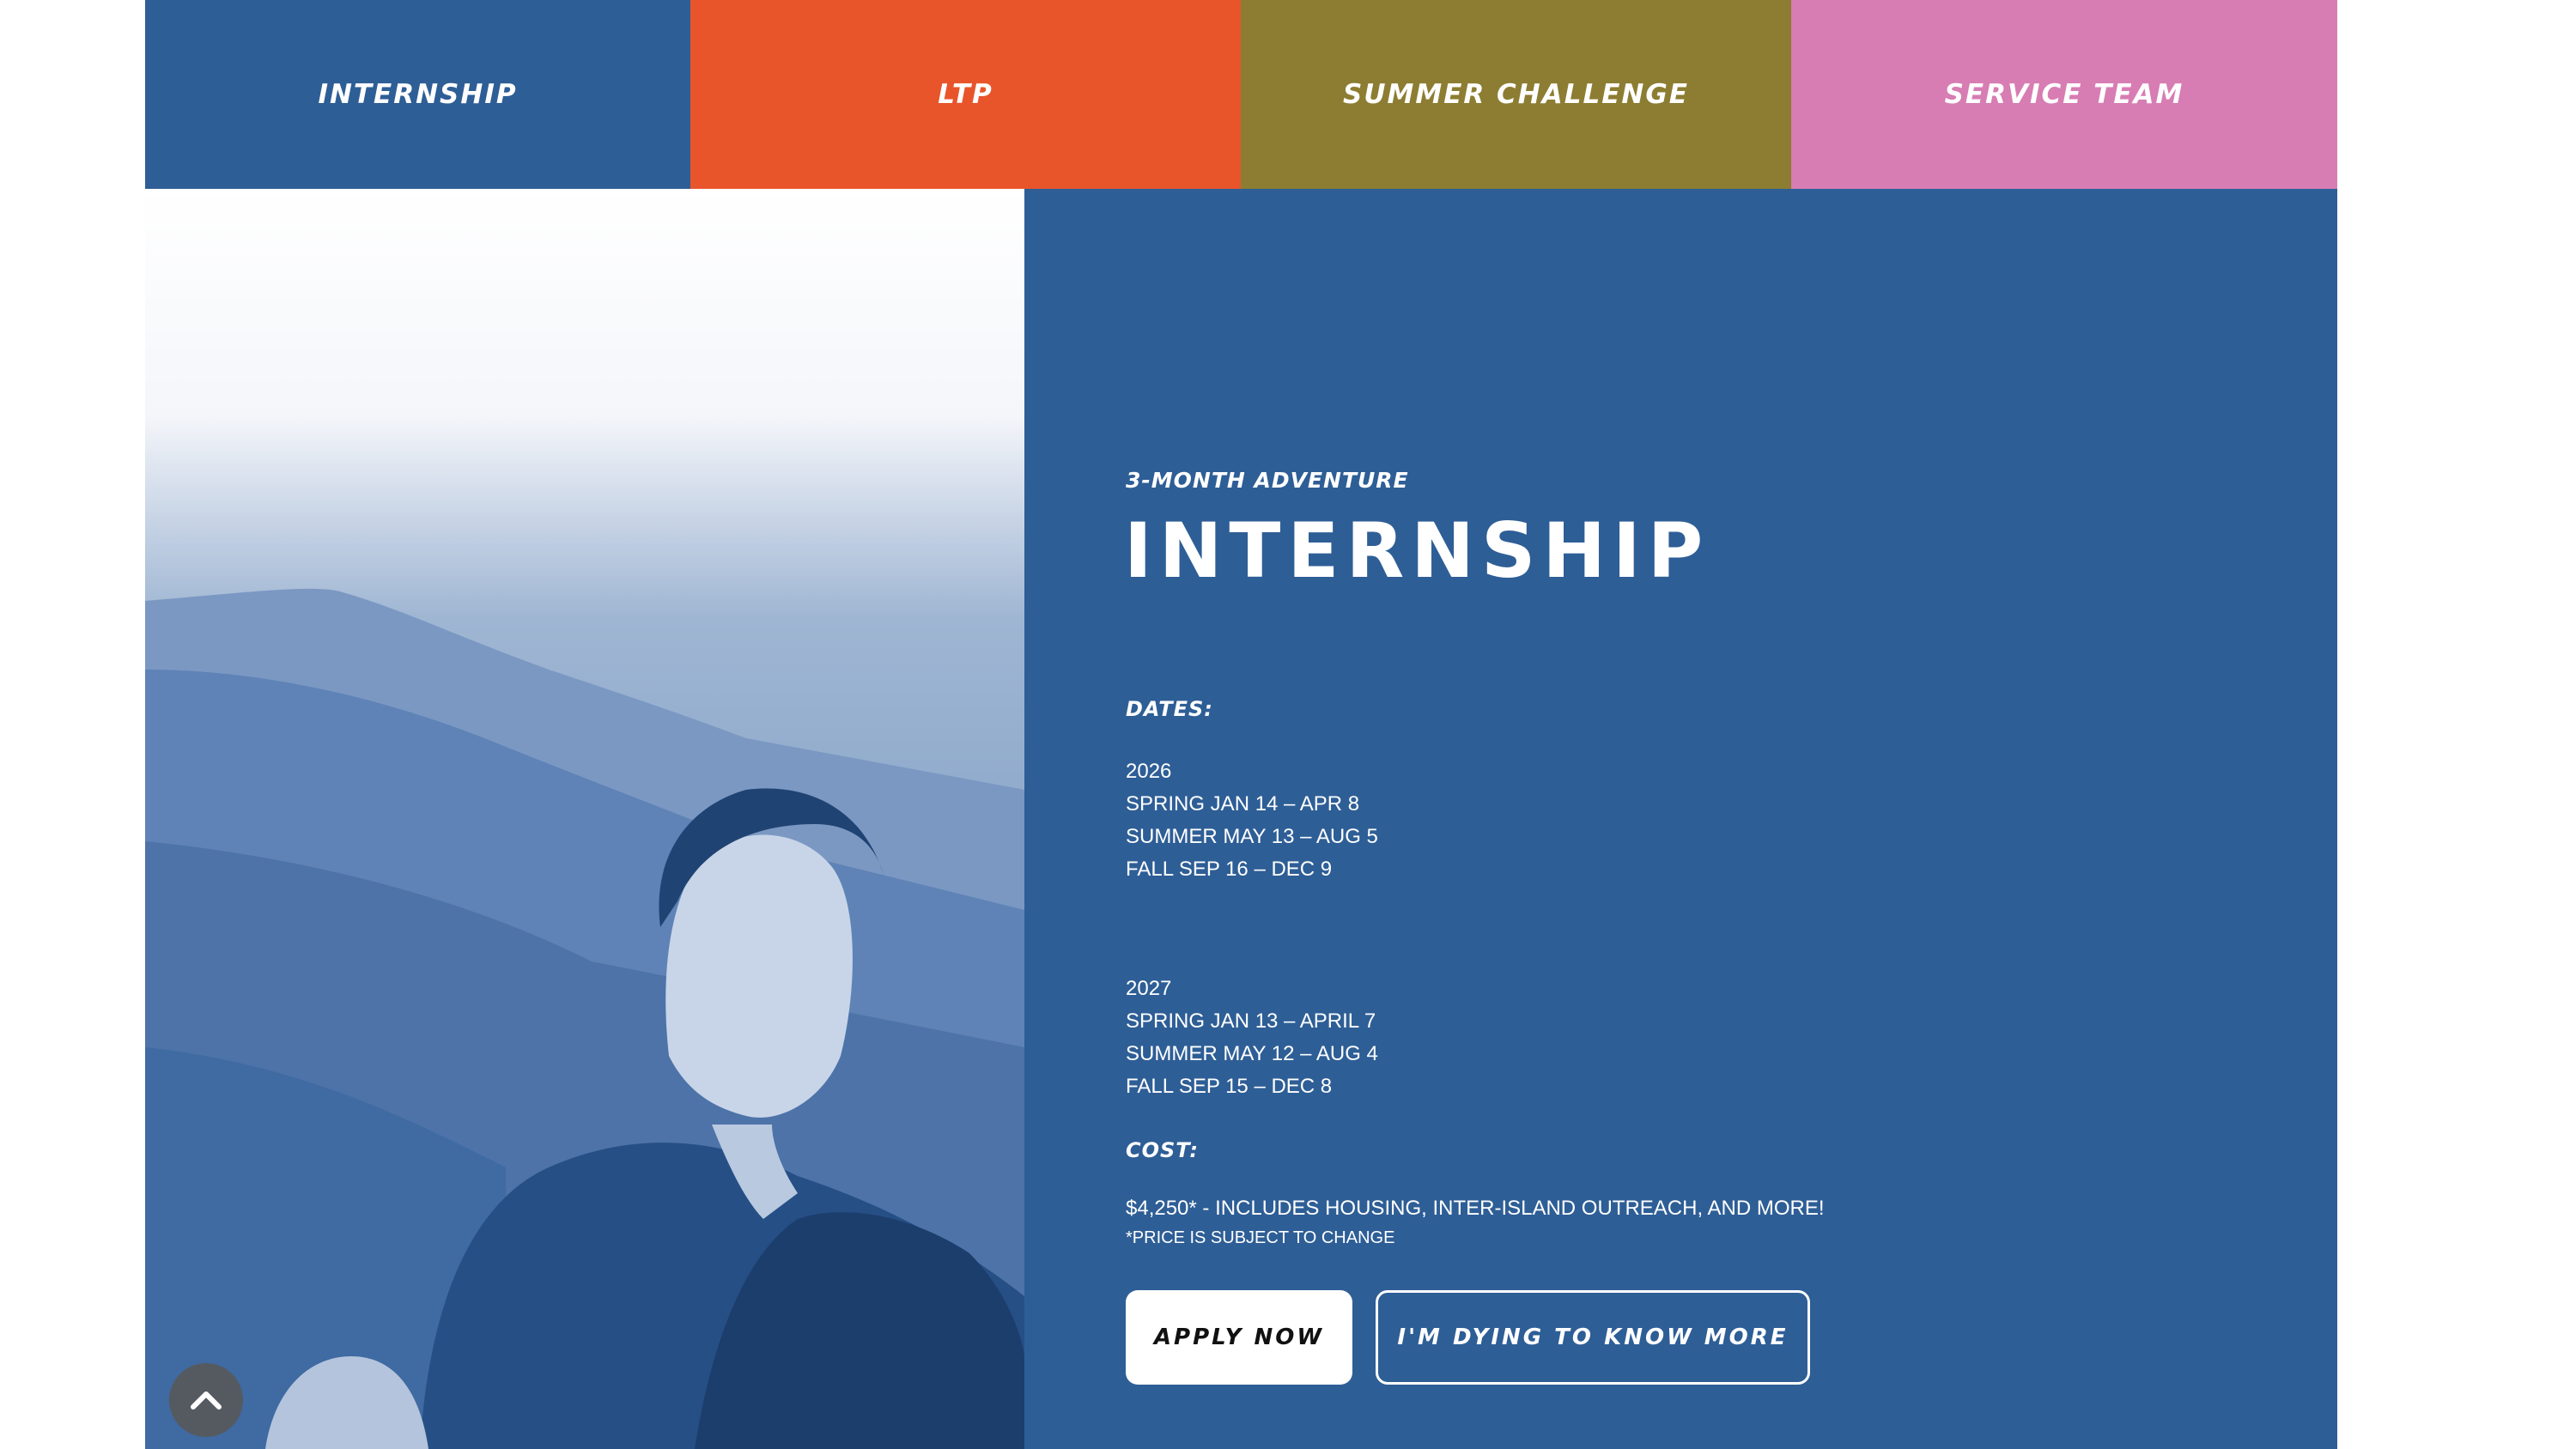 This screenshot has width=2576, height=1449. I want to click on cost-label: COST:, so click(1162, 1150).